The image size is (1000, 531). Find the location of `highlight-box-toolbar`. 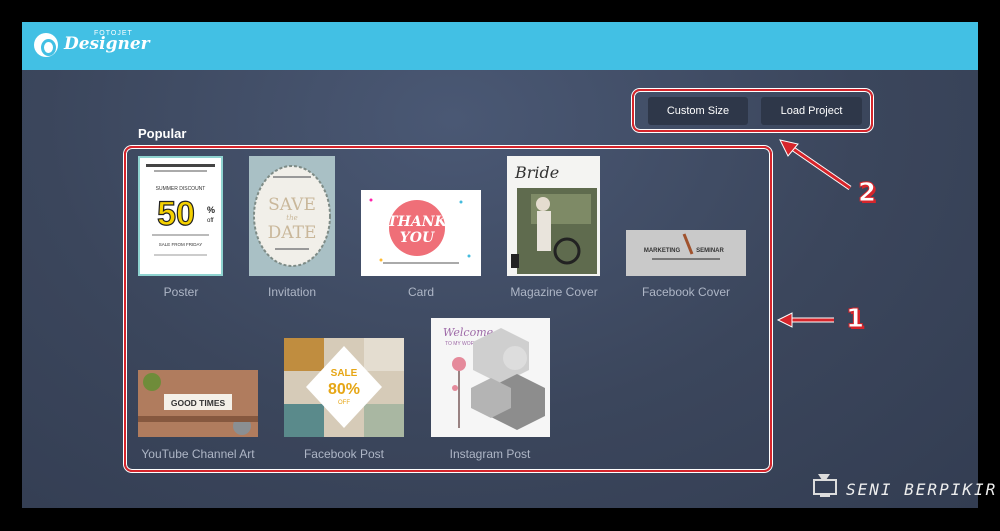

highlight-box-toolbar is located at coordinates (752, 110).